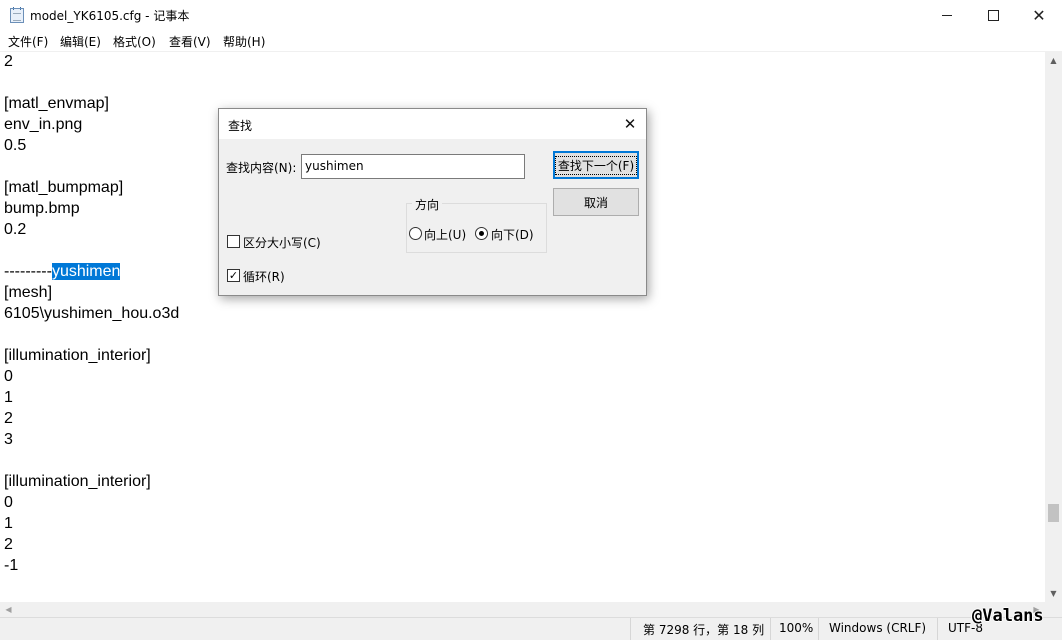 The image size is (1062, 640). Describe the element at coordinates (1053, 513) in the screenshot. I see `vertical-scroll-thumb` at that location.